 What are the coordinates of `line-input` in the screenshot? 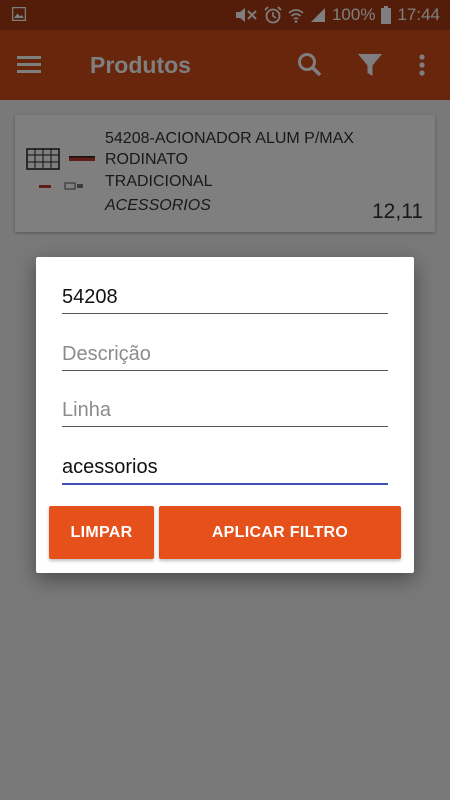 It's located at (225, 410).